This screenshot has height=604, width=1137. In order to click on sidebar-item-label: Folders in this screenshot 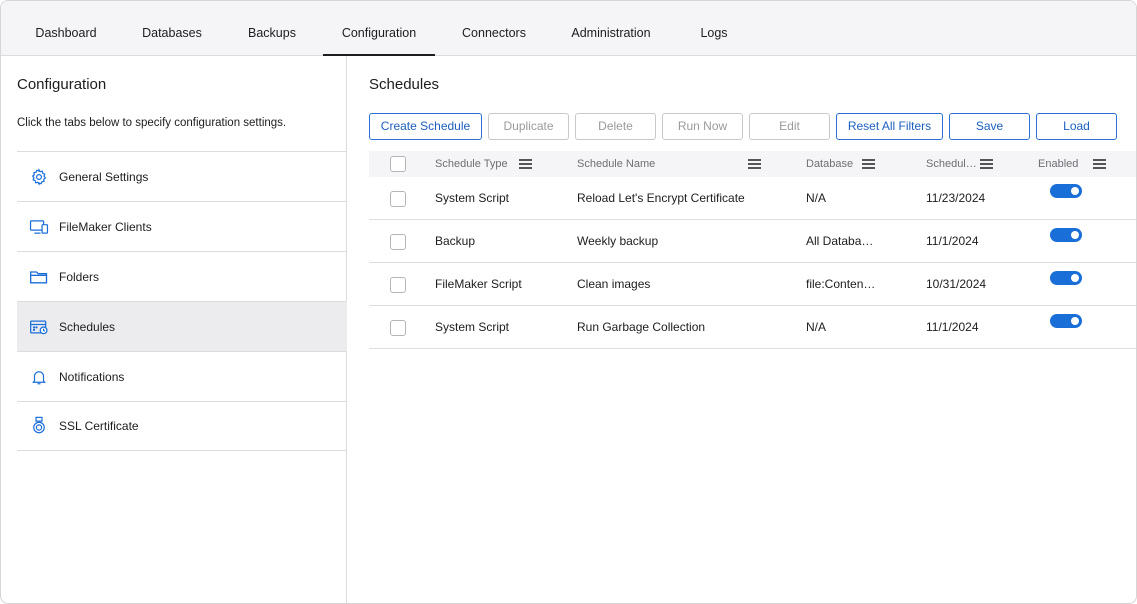, I will do `click(79, 276)`.